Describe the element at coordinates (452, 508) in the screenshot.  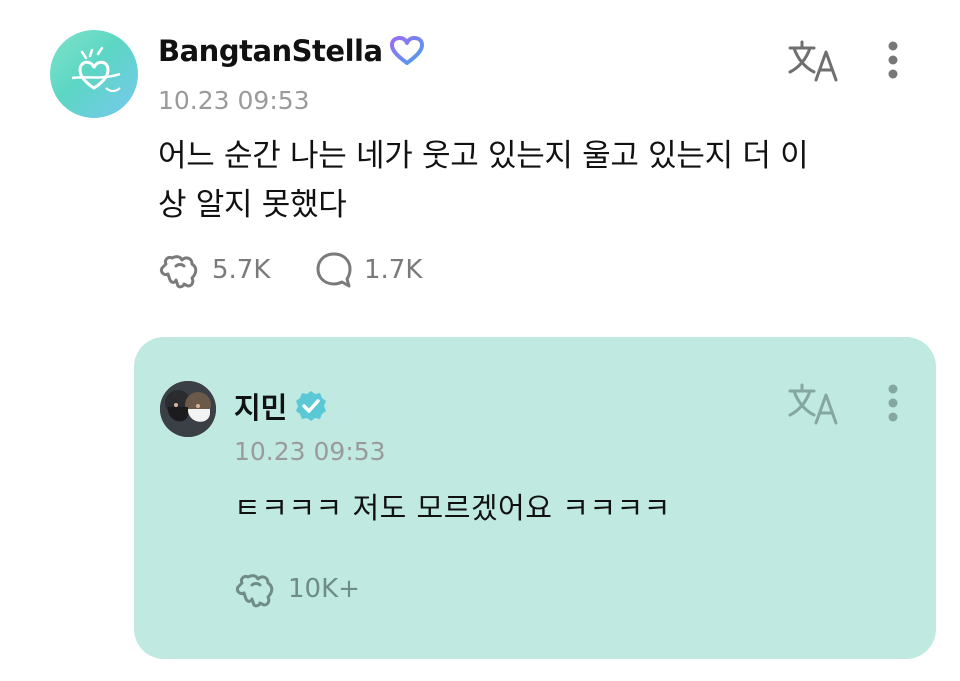
I see `reply-body: ㅌㅋㅋㅋ 저도 모르겠어요 ㅋㅋㅋㅋ` at that location.